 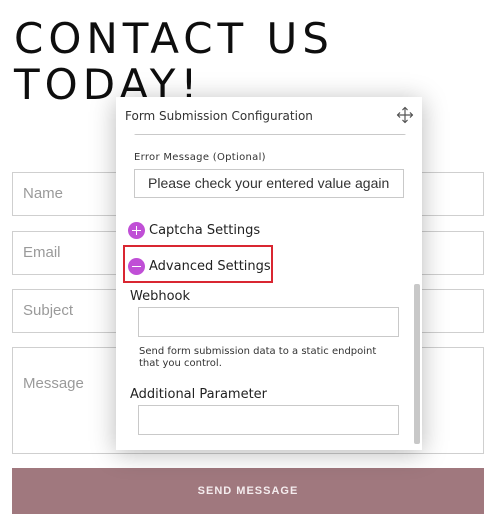 What do you see at coordinates (160, 296) in the screenshot?
I see `webhook-label: Webhook` at bounding box center [160, 296].